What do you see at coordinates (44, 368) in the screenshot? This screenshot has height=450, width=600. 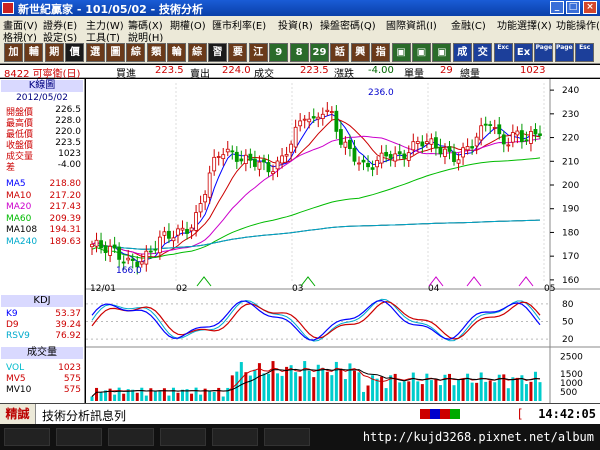 I see `panel-row: VOL 1023` at bounding box center [44, 368].